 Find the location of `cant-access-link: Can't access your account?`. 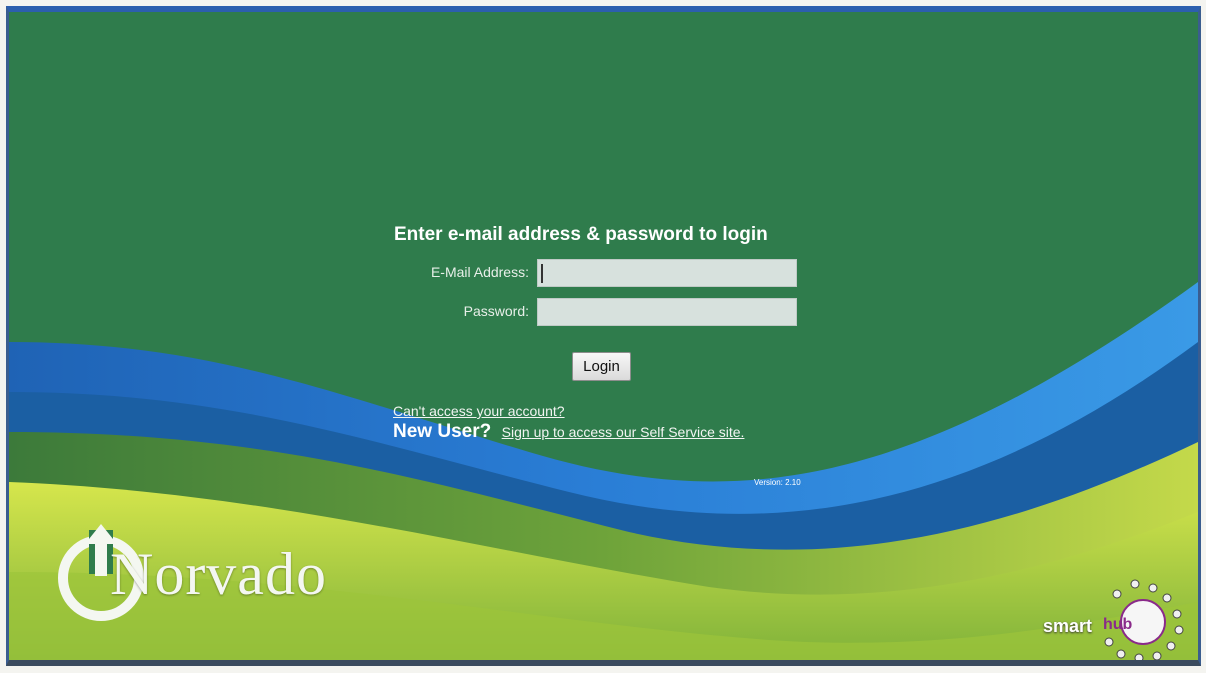

cant-access-link: Can't access your account? is located at coordinates (479, 411).